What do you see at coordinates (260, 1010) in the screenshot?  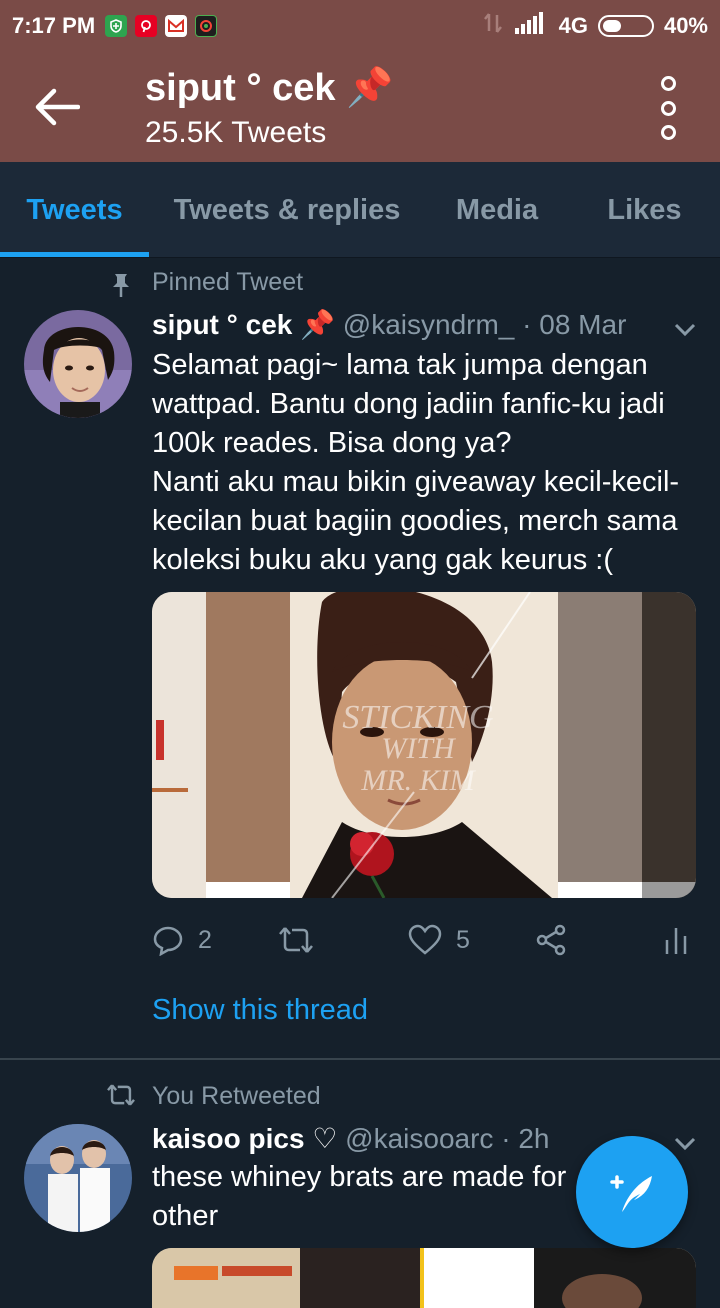 I see `show-thread-link: Show this thread` at bounding box center [260, 1010].